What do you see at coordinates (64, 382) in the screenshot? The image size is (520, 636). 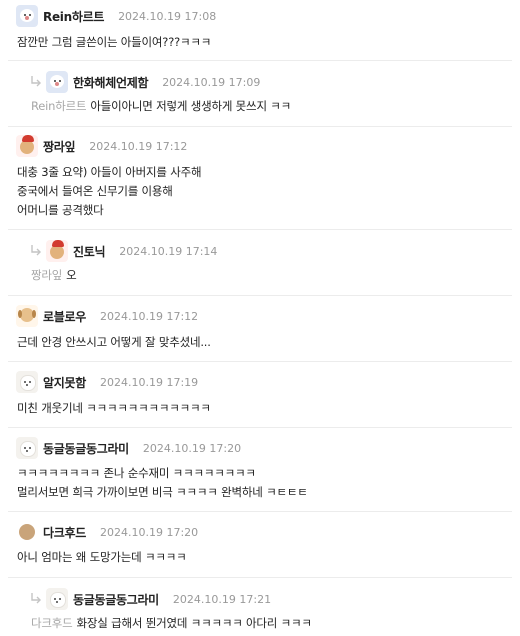 I see `comment-nickname: 알지못함` at bounding box center [64, 382].